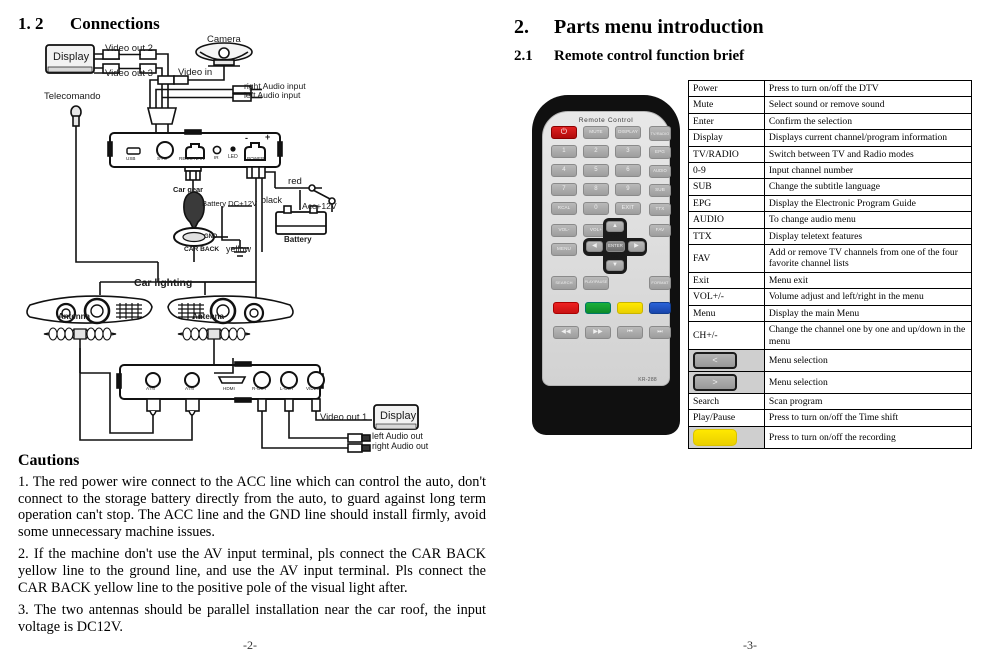 This screenshot has width=1000, height=670. Describe the element at coordinates (49, 460) in the screenshot. I see `cautions-title: Cautions` at that location.